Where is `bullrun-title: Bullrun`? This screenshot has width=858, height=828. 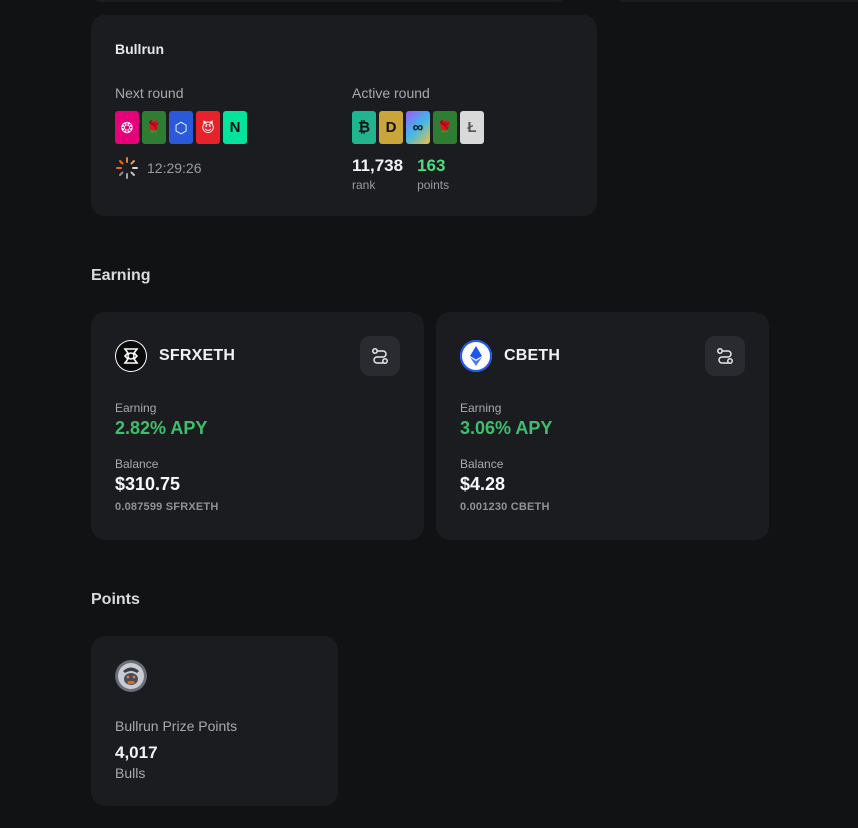 bullrun-title: Bullrun is located at coordinates (139, 49).